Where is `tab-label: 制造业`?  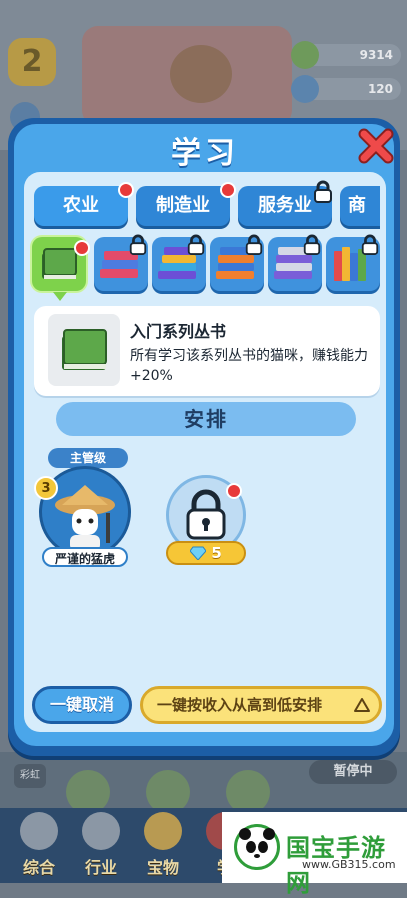 tab-label: 制造业 is located at coordinates (183, 205).